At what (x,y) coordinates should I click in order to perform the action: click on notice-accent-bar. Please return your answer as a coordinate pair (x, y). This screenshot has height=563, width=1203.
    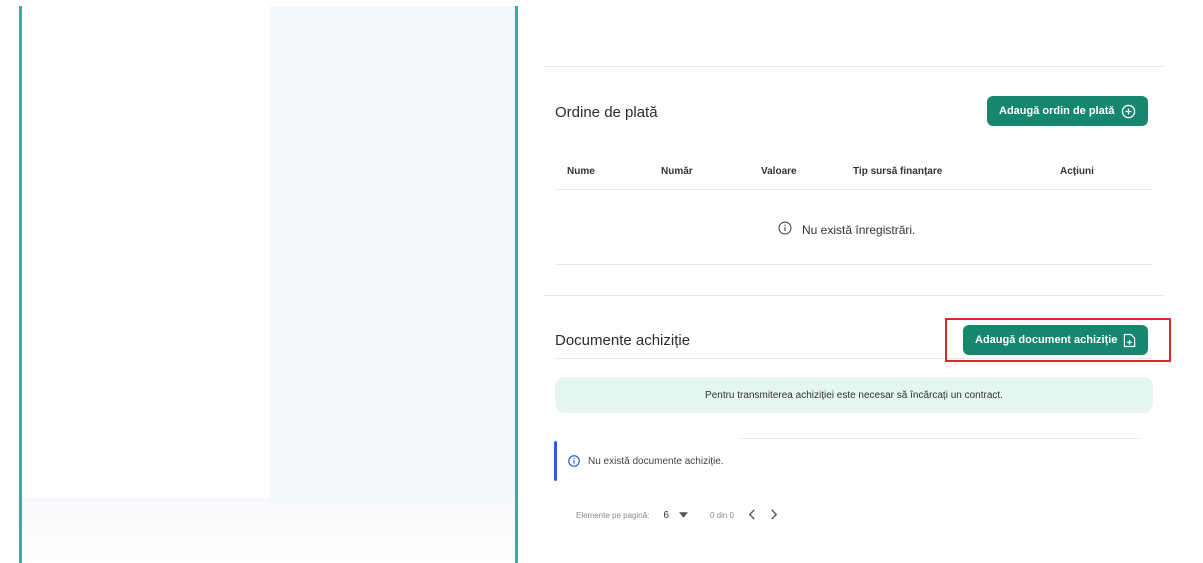
    Looking at the image, I should click on (555, 461).